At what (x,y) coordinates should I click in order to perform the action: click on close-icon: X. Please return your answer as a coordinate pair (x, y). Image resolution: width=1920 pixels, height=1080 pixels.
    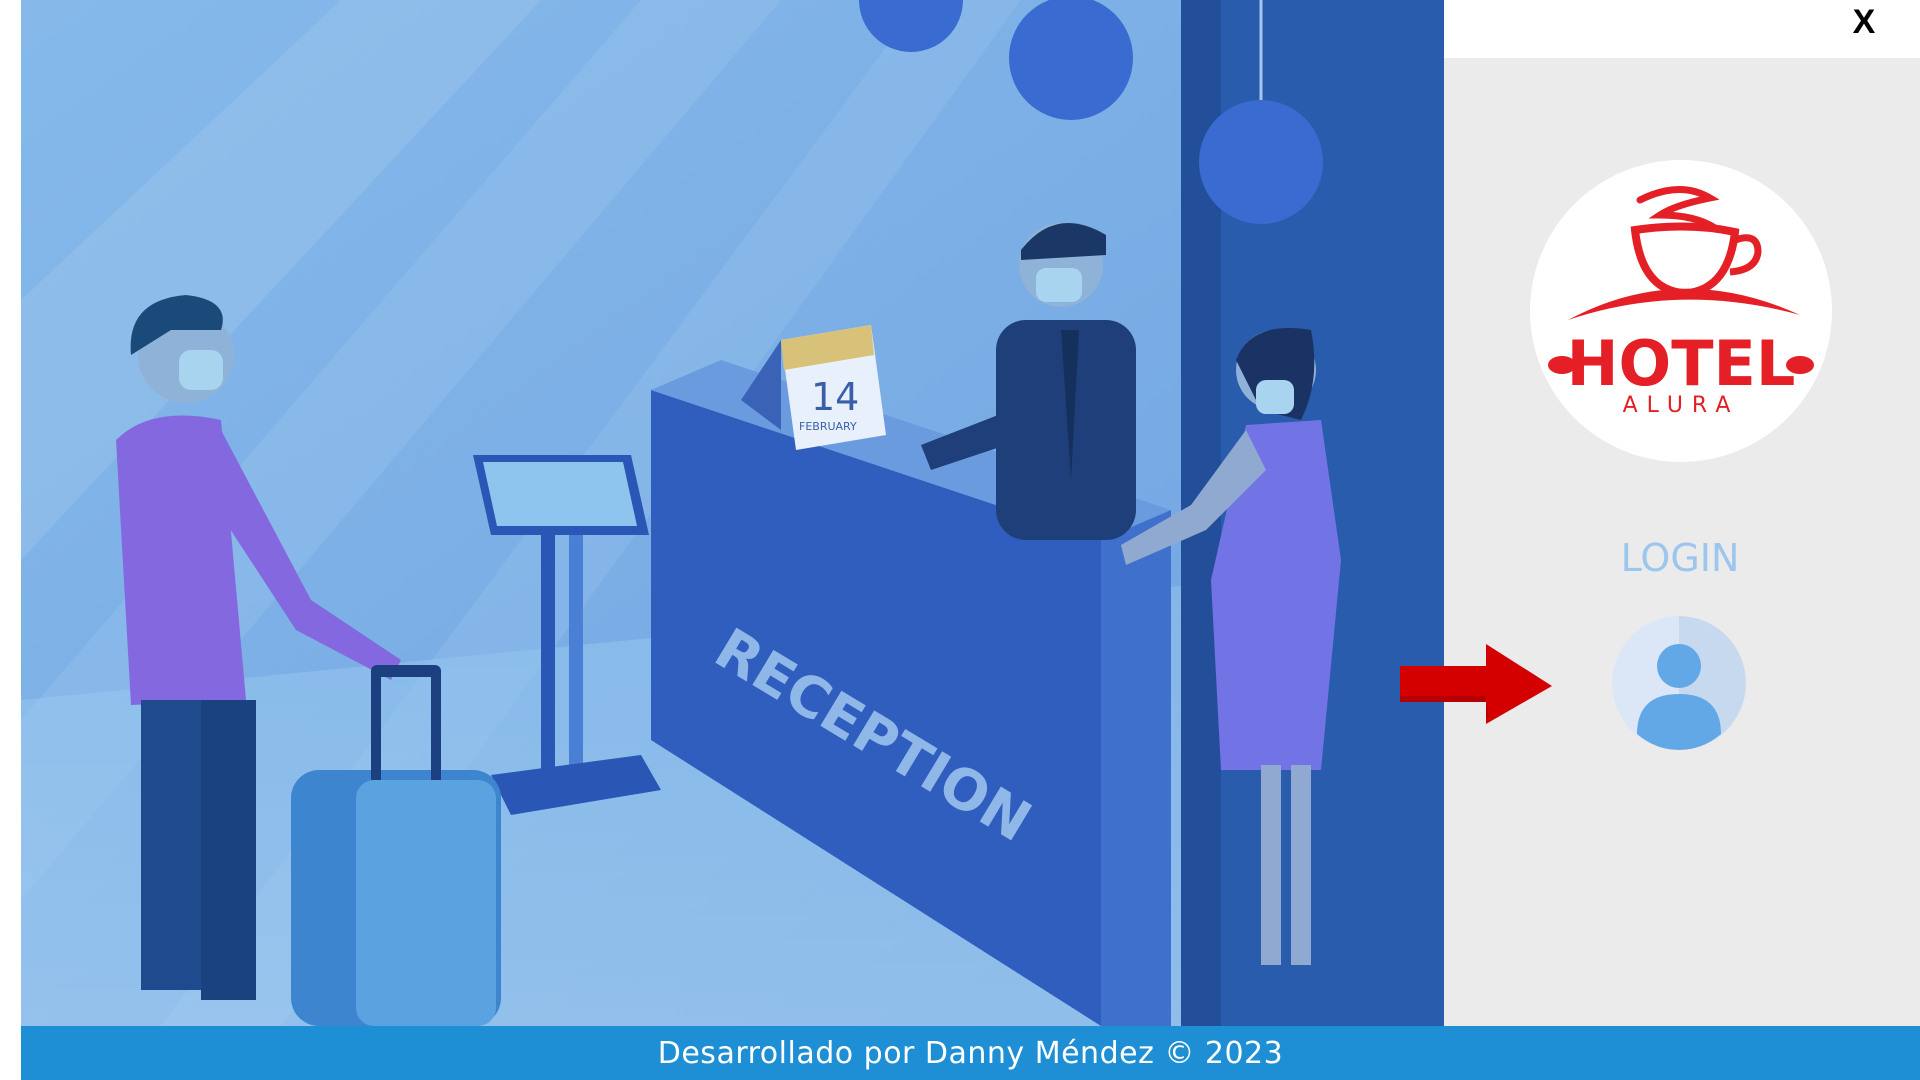
    Looking at the image, I should click on (1864, 21).